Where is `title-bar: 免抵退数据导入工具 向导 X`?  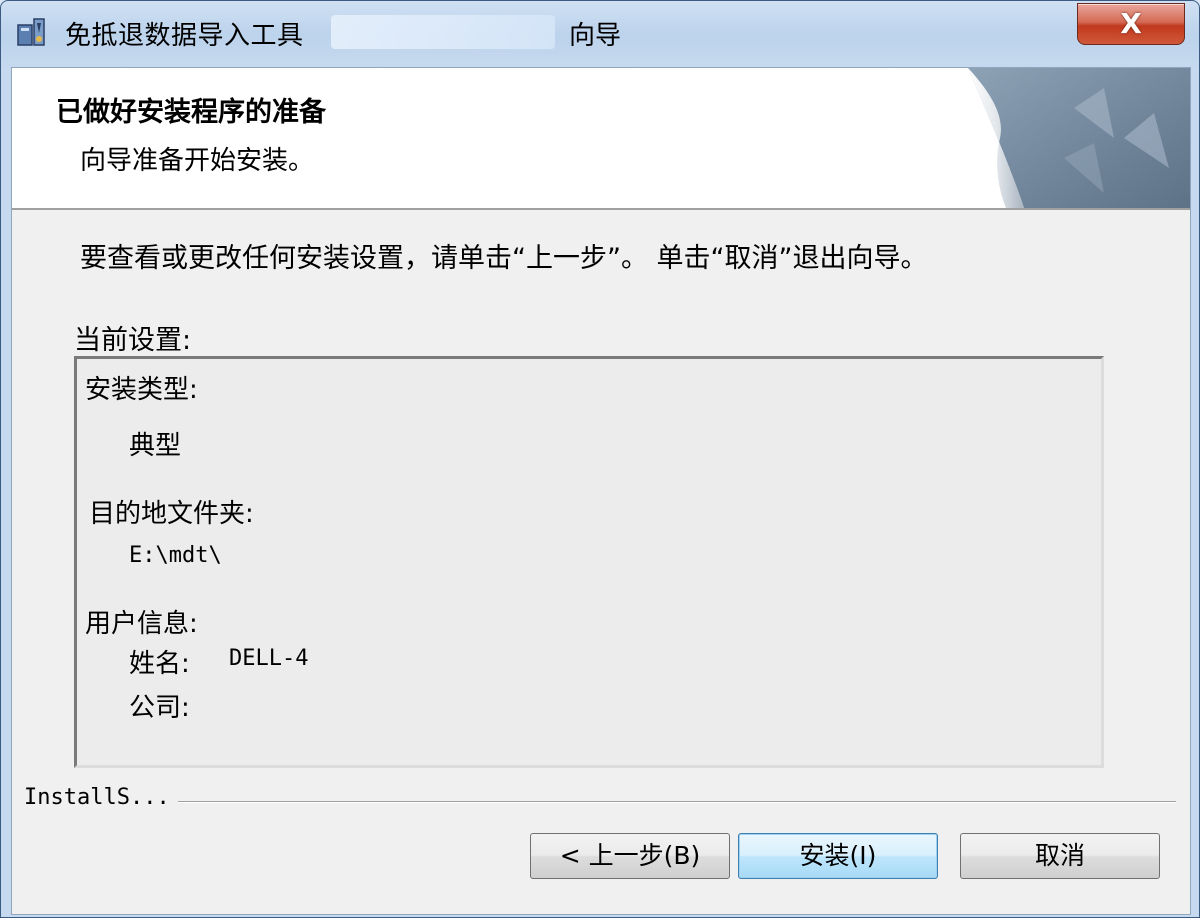 title-bar: 免抵退数据导入工具 向导 X is located at coordinates (600, 33).